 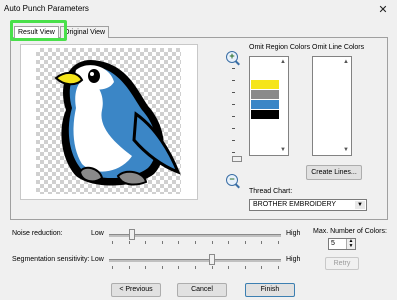 I want to click on zoom-in-icon: +, so click(x=232, y=57).